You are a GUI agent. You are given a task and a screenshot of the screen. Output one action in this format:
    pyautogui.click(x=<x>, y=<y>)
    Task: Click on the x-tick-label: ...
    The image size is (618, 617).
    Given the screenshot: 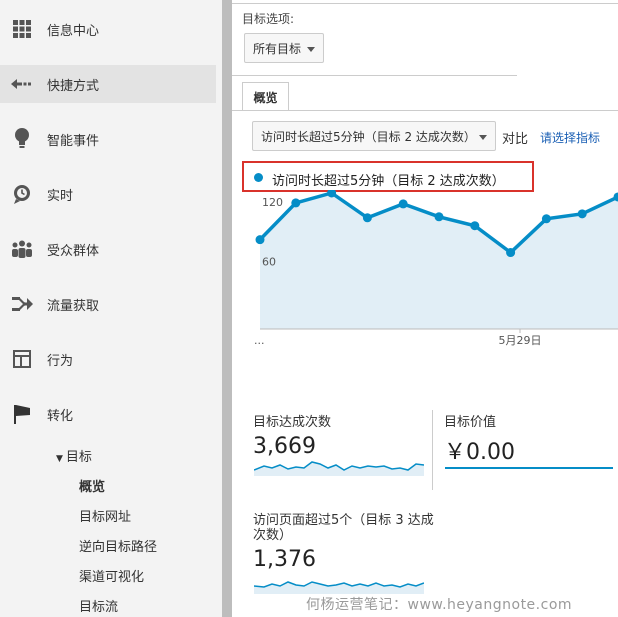 What is the action you would take?
    pyautogui.click(x=259, y=340)
    